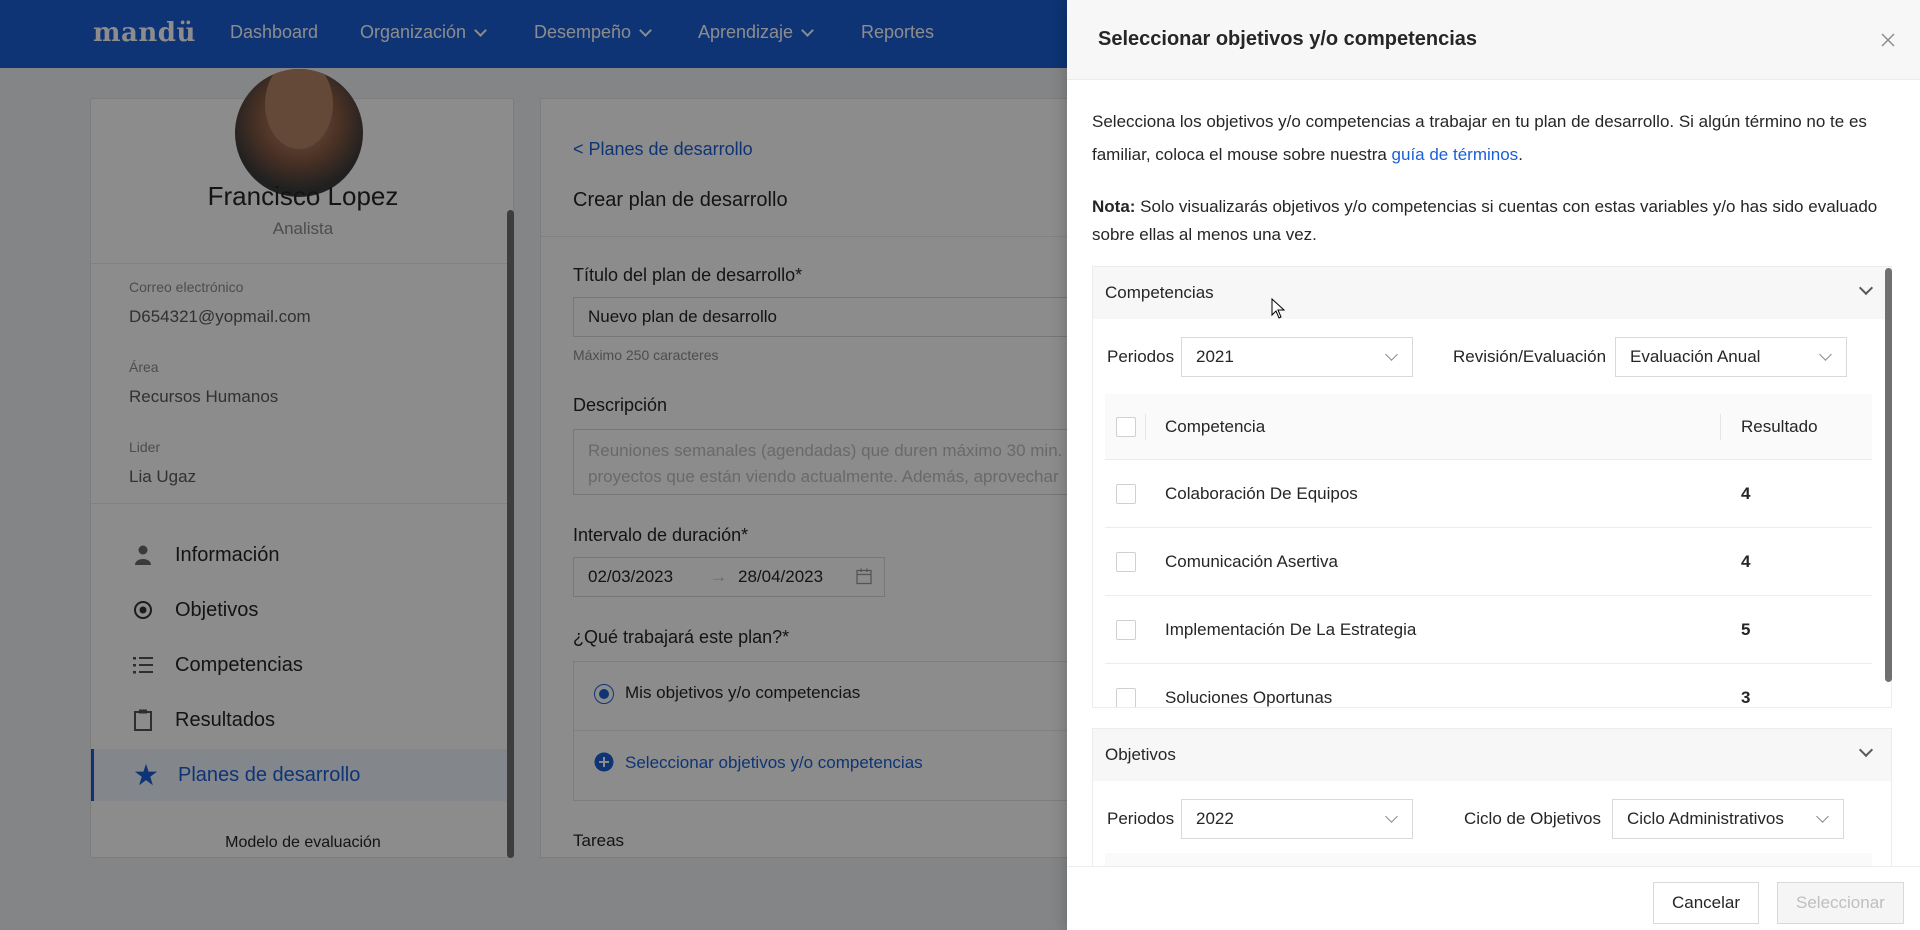  What do you see at coordinates (1492, 755) in the screenshot?
I see `objetivos-header: Objetivos` at bounding box center [1492, 755].